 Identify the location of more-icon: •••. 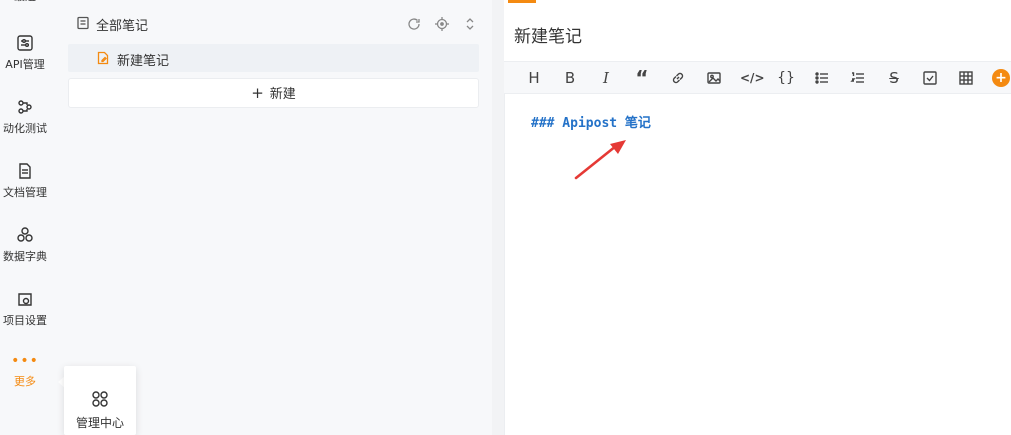
(25, 361).